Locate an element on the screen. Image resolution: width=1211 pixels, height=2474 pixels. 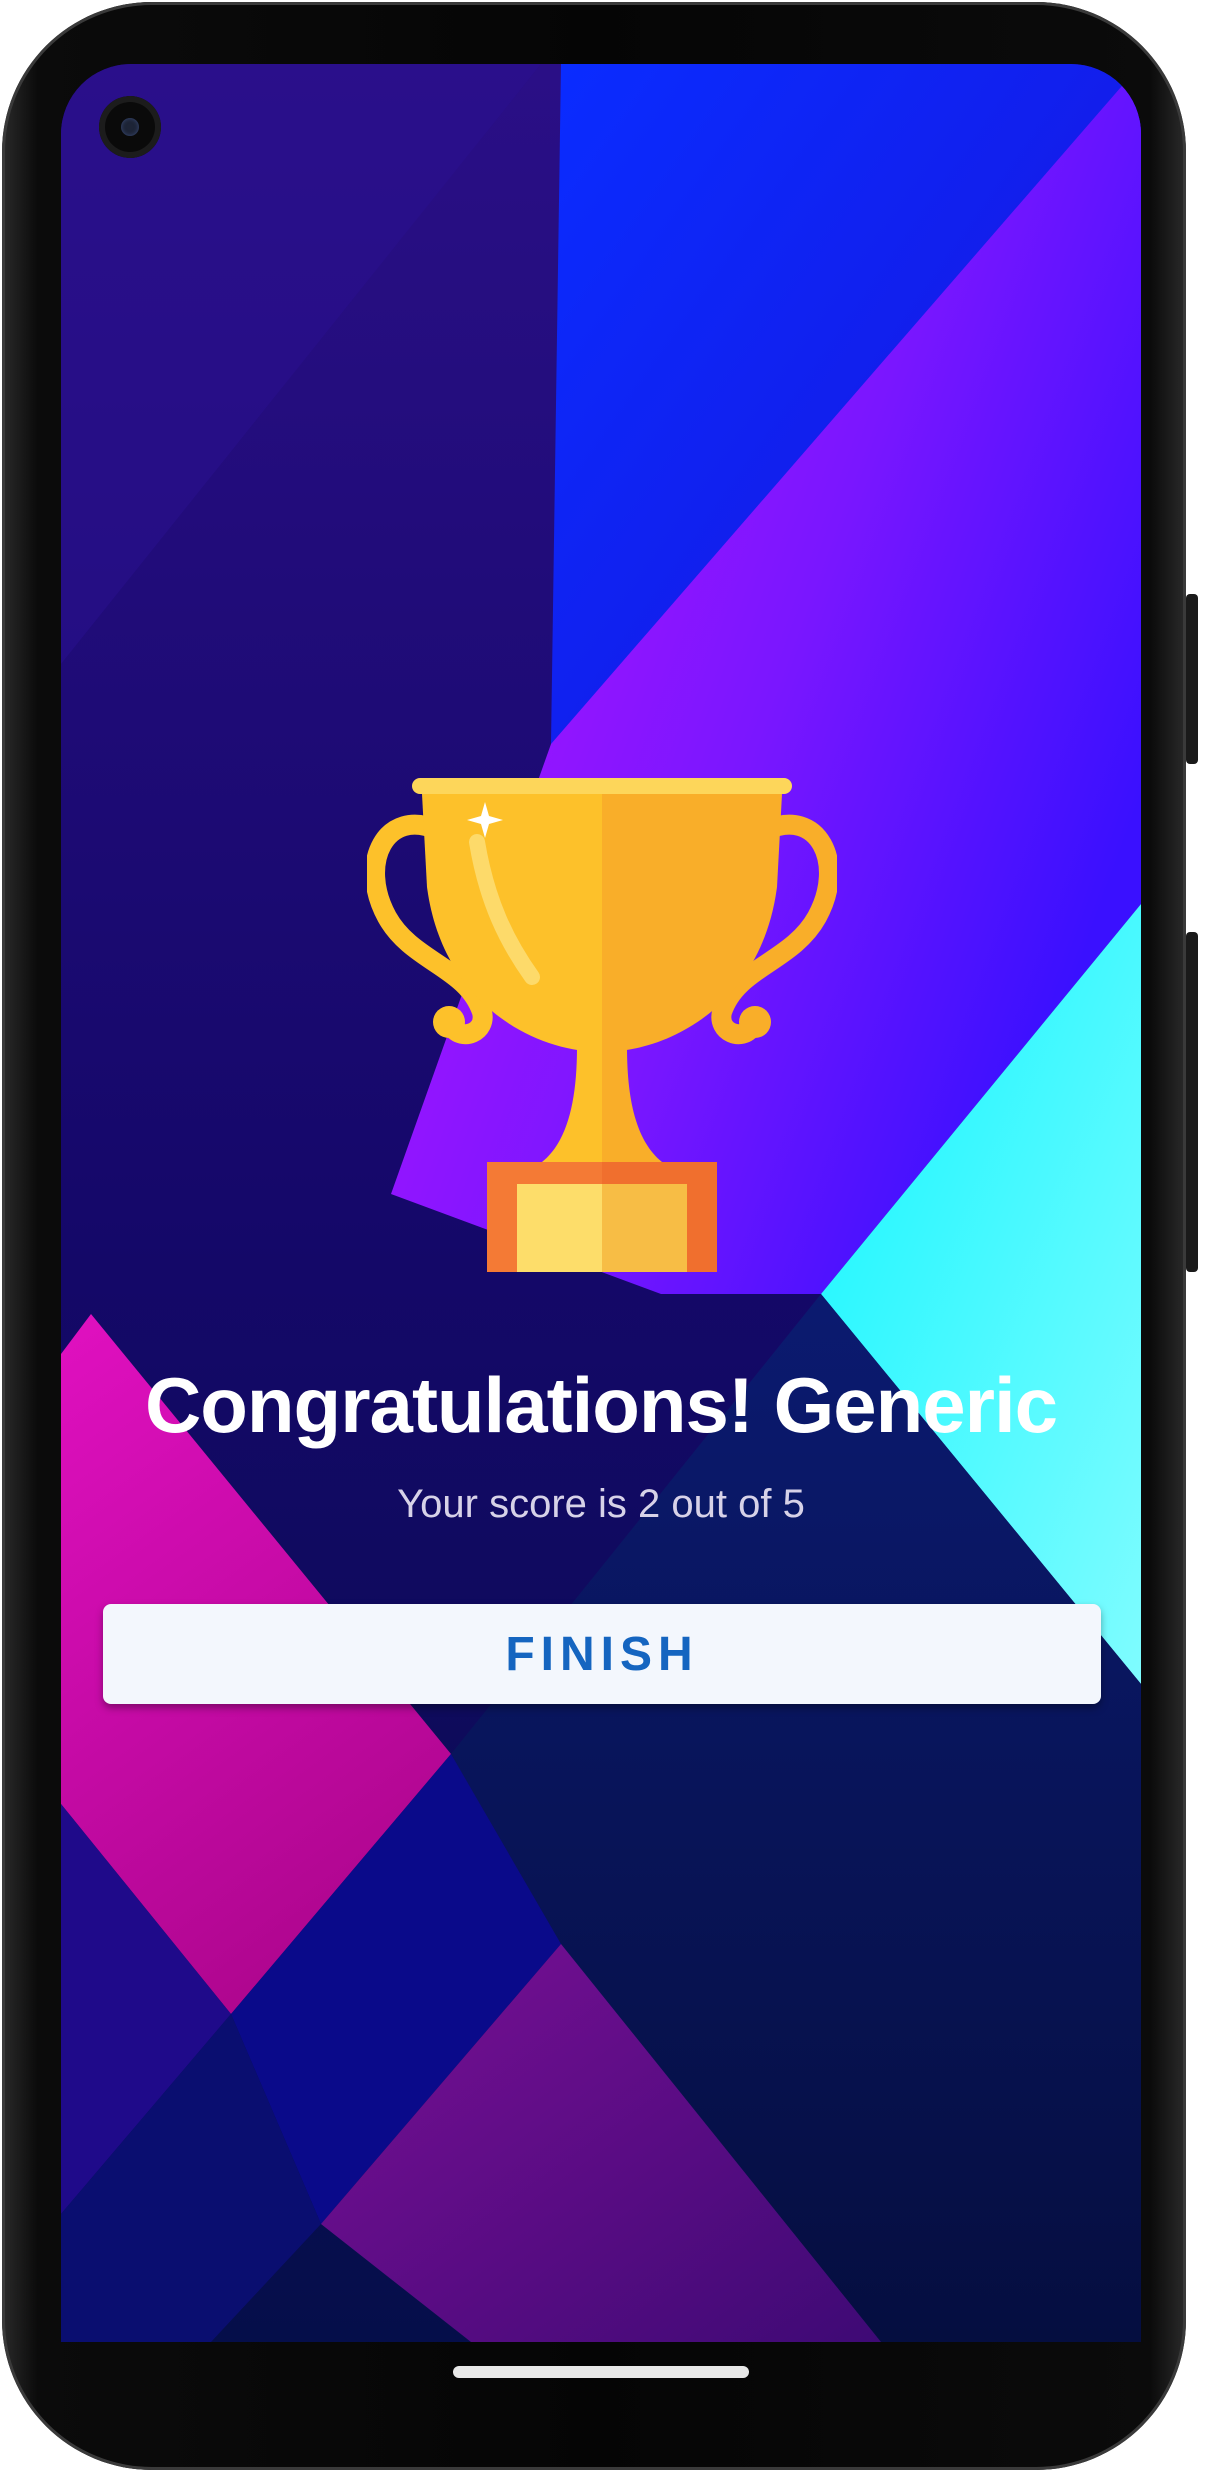
trophy-icon is located at coordinates (602, 1025).